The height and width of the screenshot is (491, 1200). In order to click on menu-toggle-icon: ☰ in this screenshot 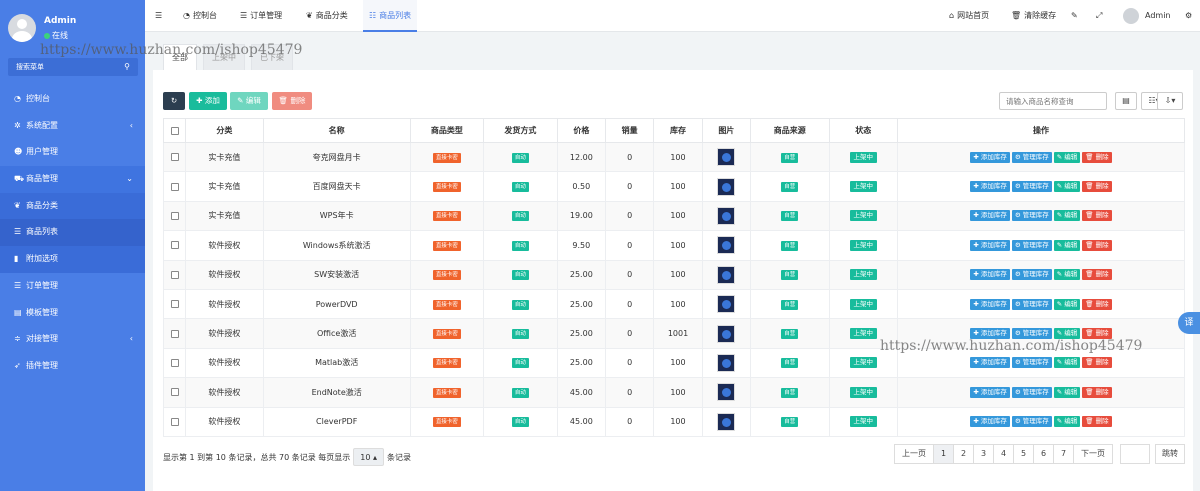, I will do `click(158, 16)`.